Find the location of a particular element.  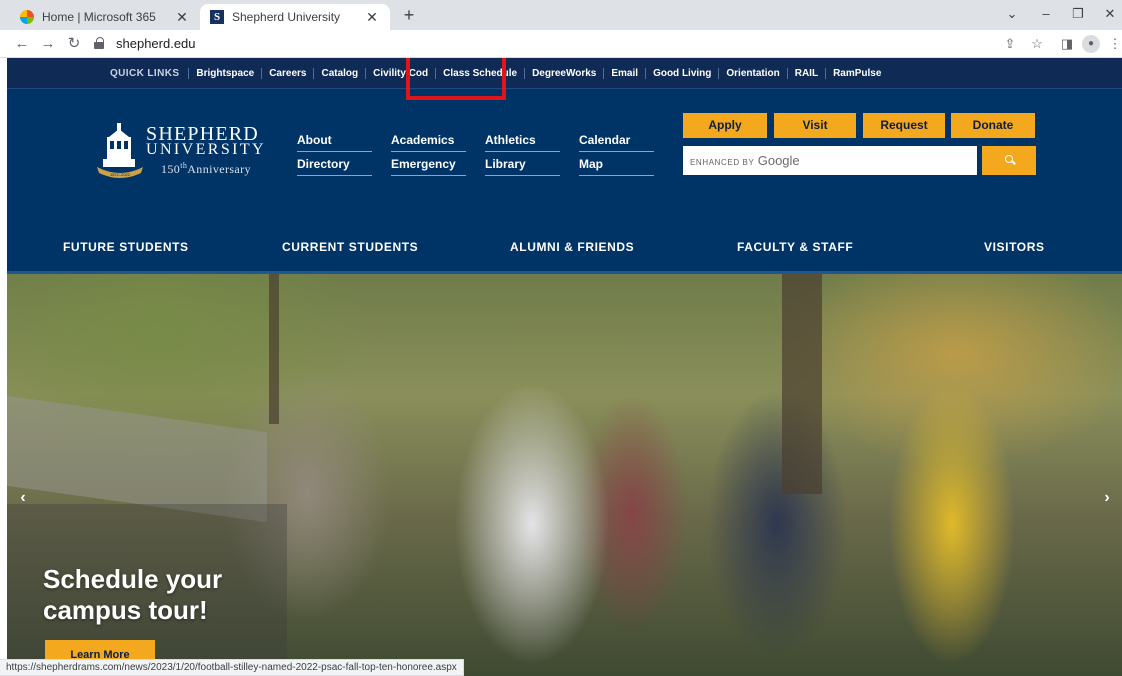

visit-button: Visit is located at coordinates (815, 125).